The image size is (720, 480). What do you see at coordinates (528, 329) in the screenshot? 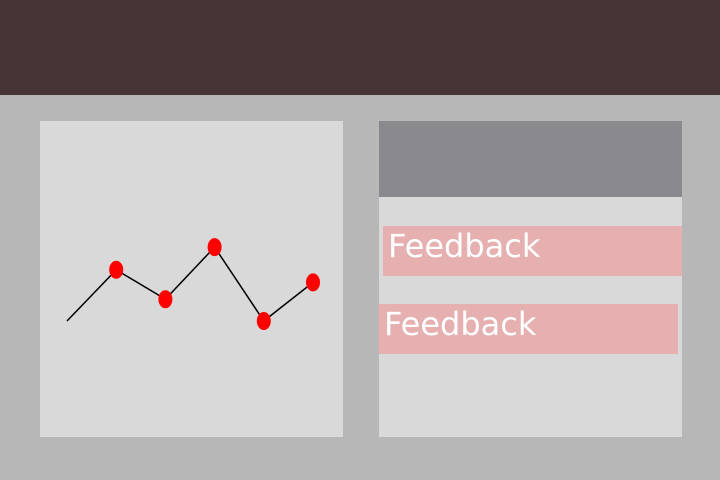
I see `feedback-button-2: Feedback` at bounding box center [528, 329].